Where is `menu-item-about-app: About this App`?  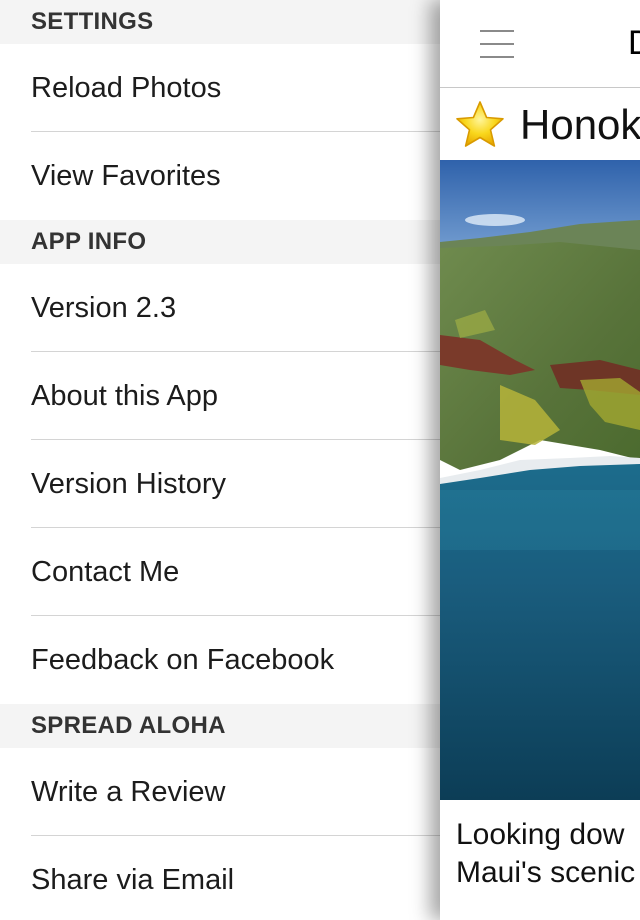 menu-item-about-app: About this App is located at coordinates (220, 396).